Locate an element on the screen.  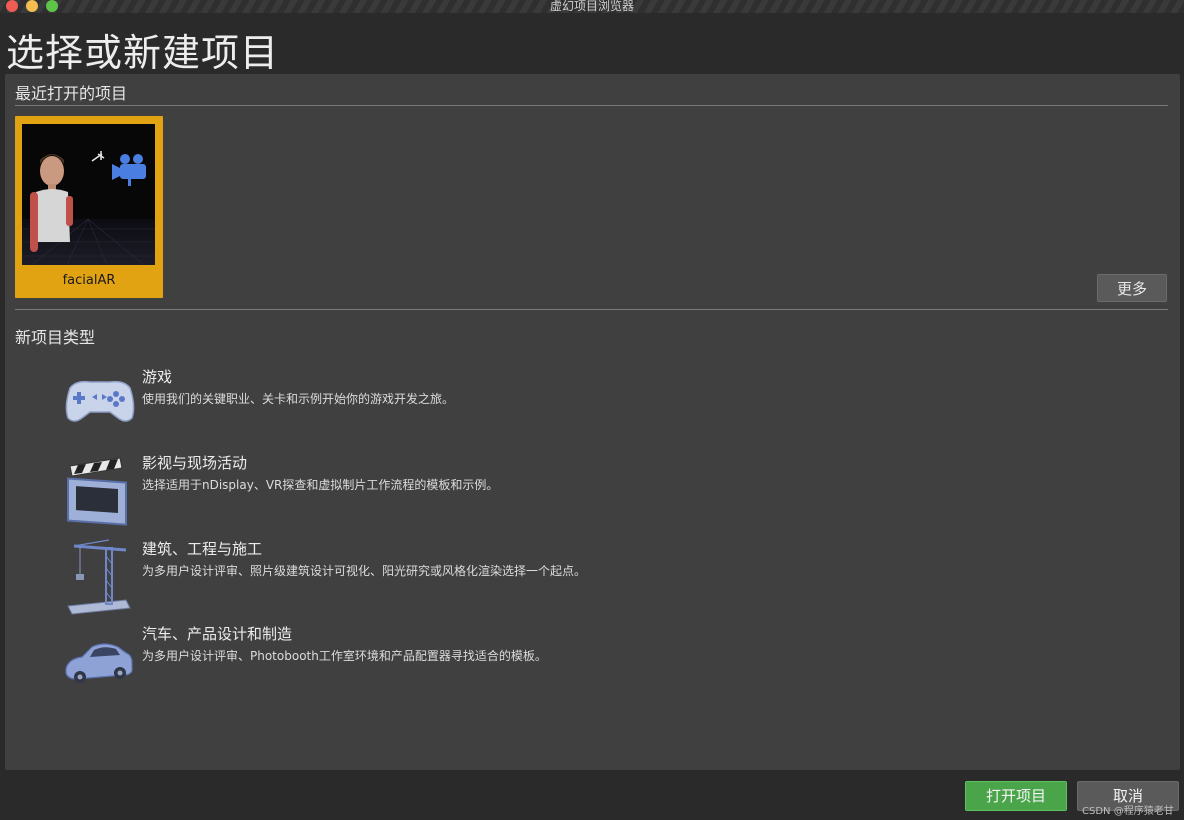
watermark: CSDN @程序猿老甘 is located at coordinates (1128, 811).